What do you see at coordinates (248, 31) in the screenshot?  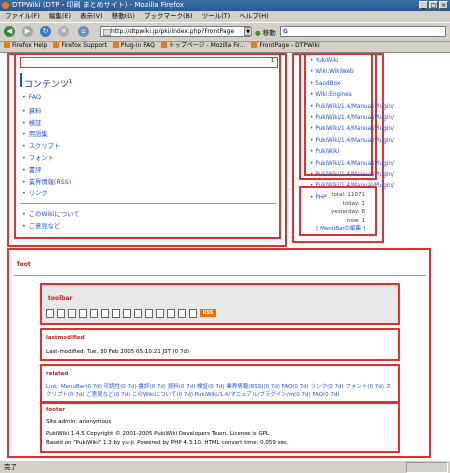 I see `url-dropdown-icon: ▼` at bounding box center [248, 31].